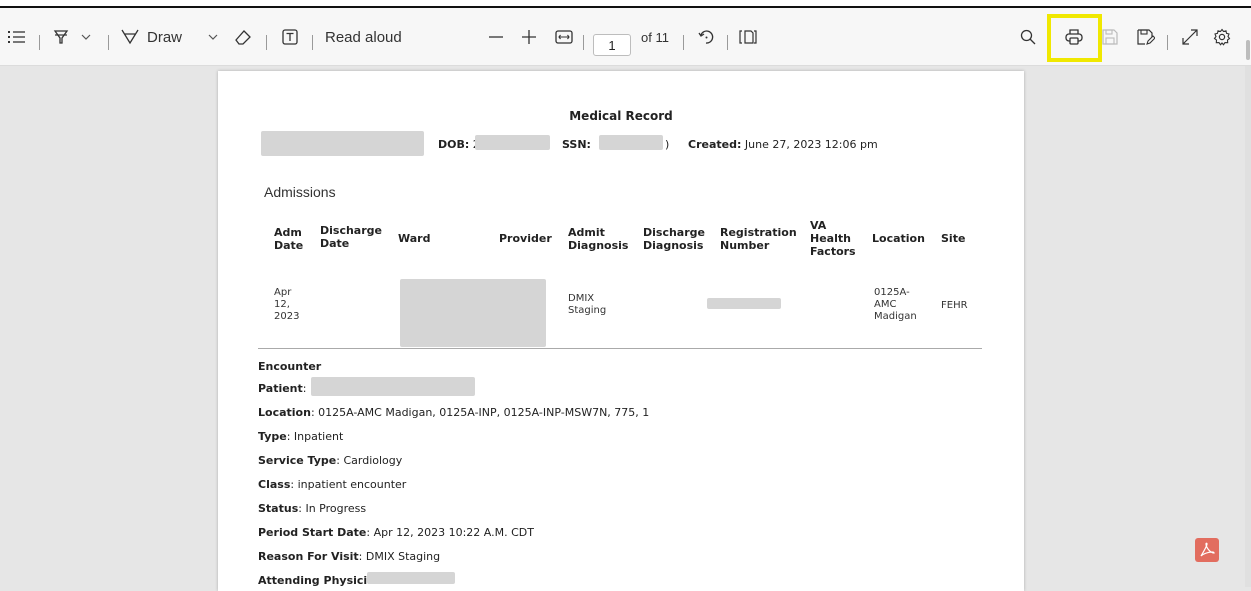 This screenshot has width=1251, height=591. I want to click on ssn-field: SSN:, so click(576, 144).